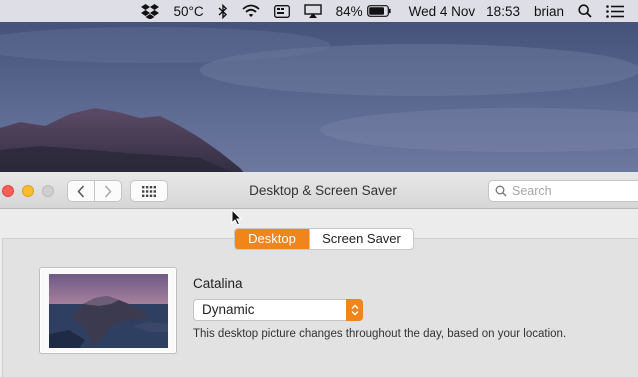  I want to click on picture-name: Catalina, so click(218, 283).